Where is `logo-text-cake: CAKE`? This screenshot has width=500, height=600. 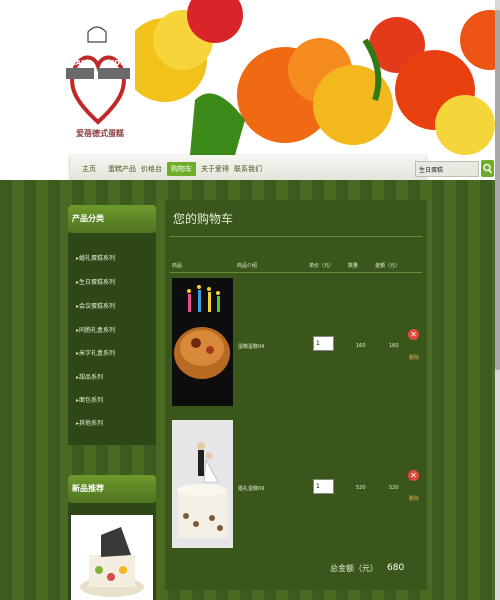 logo-text-cake: CAKE is located at coordinates (81, 63).